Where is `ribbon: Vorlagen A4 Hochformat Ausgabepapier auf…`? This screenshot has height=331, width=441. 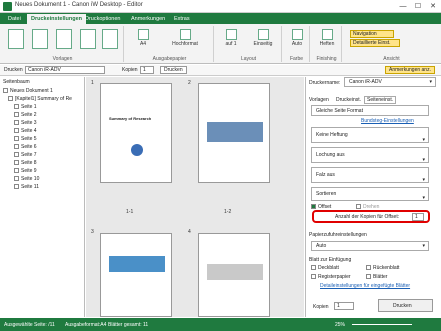
ribbon: Vorlagen A4 Hochformat Ausgabepapier auf… is located at coordinates (220, 44).